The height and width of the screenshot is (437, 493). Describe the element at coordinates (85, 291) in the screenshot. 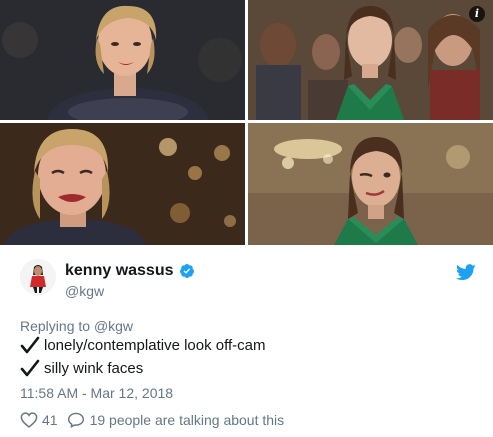

I see `author-handle: @kgw` at that location.